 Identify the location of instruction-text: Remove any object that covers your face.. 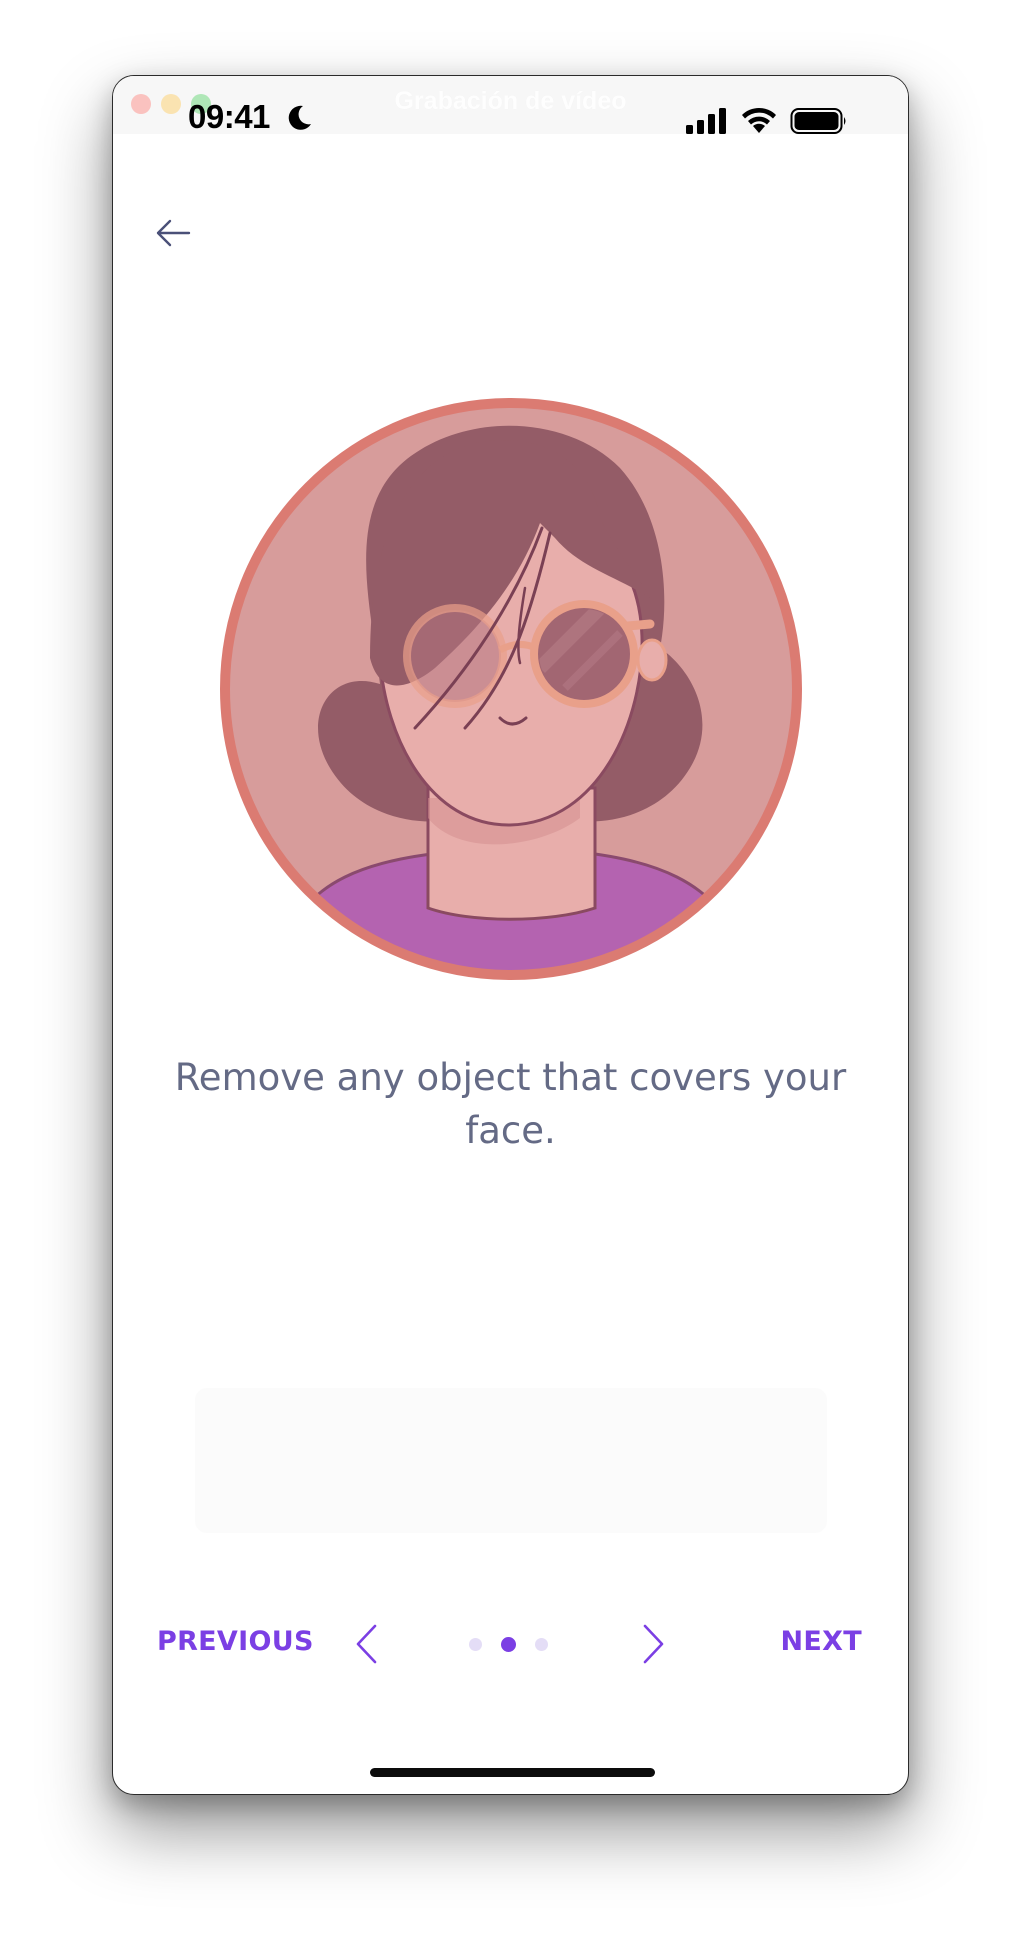
(510, 1104).